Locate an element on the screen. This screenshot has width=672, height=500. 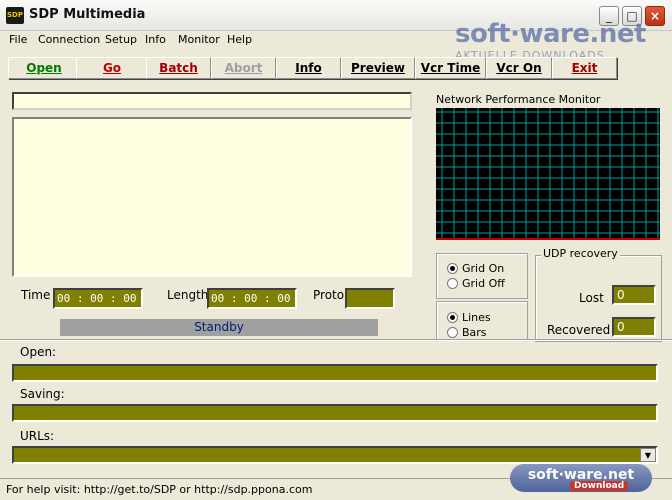
grid-on-label: Grid On is located at coordinates (483, 268).